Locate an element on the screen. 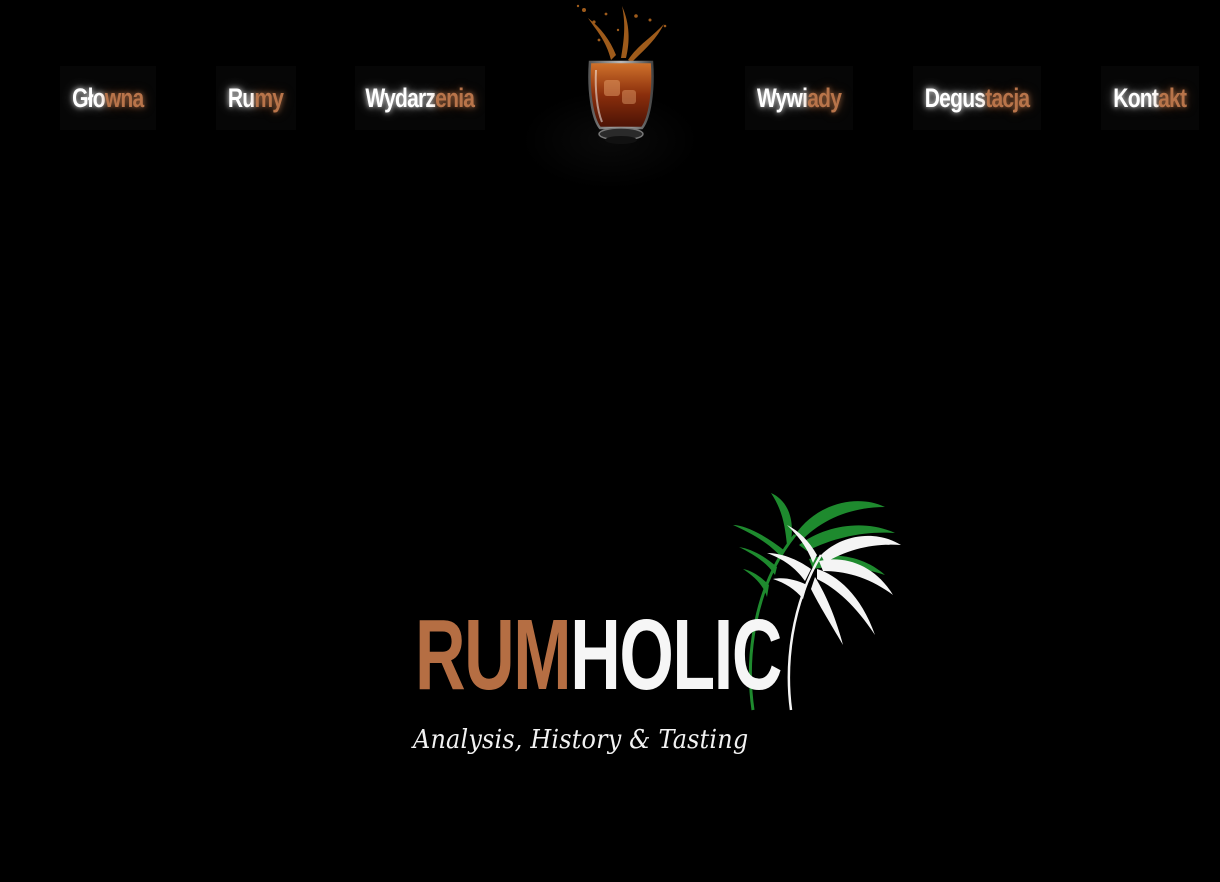 The width and height of the screenshot is (1220, 882). nav-item-kontakt: Kontakt is located at coordinates (1150, 98).